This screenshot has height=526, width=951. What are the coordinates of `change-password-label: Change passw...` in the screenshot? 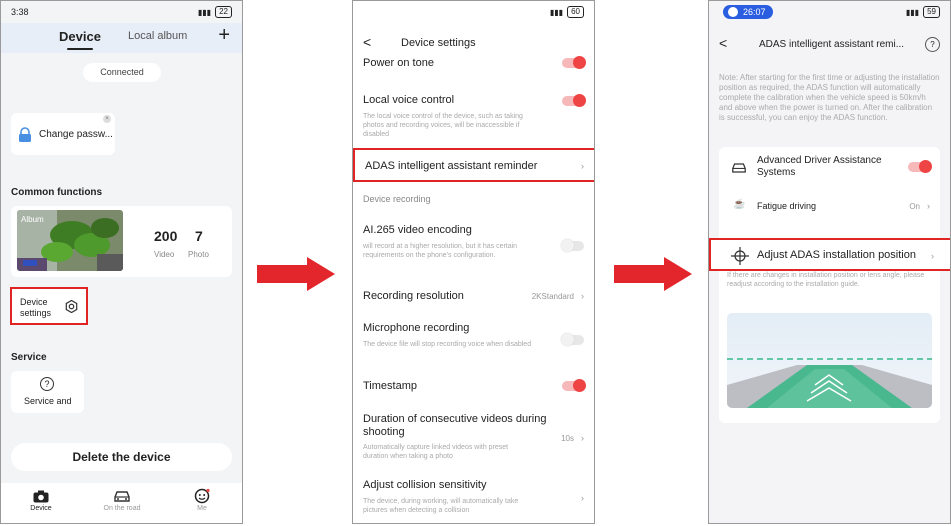 It's located at (76, 134).